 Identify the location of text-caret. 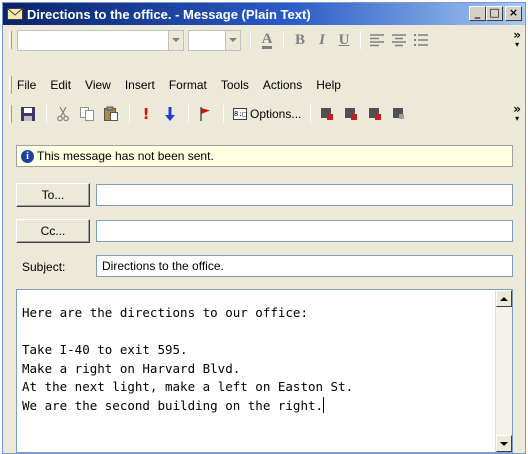
(324, 404).